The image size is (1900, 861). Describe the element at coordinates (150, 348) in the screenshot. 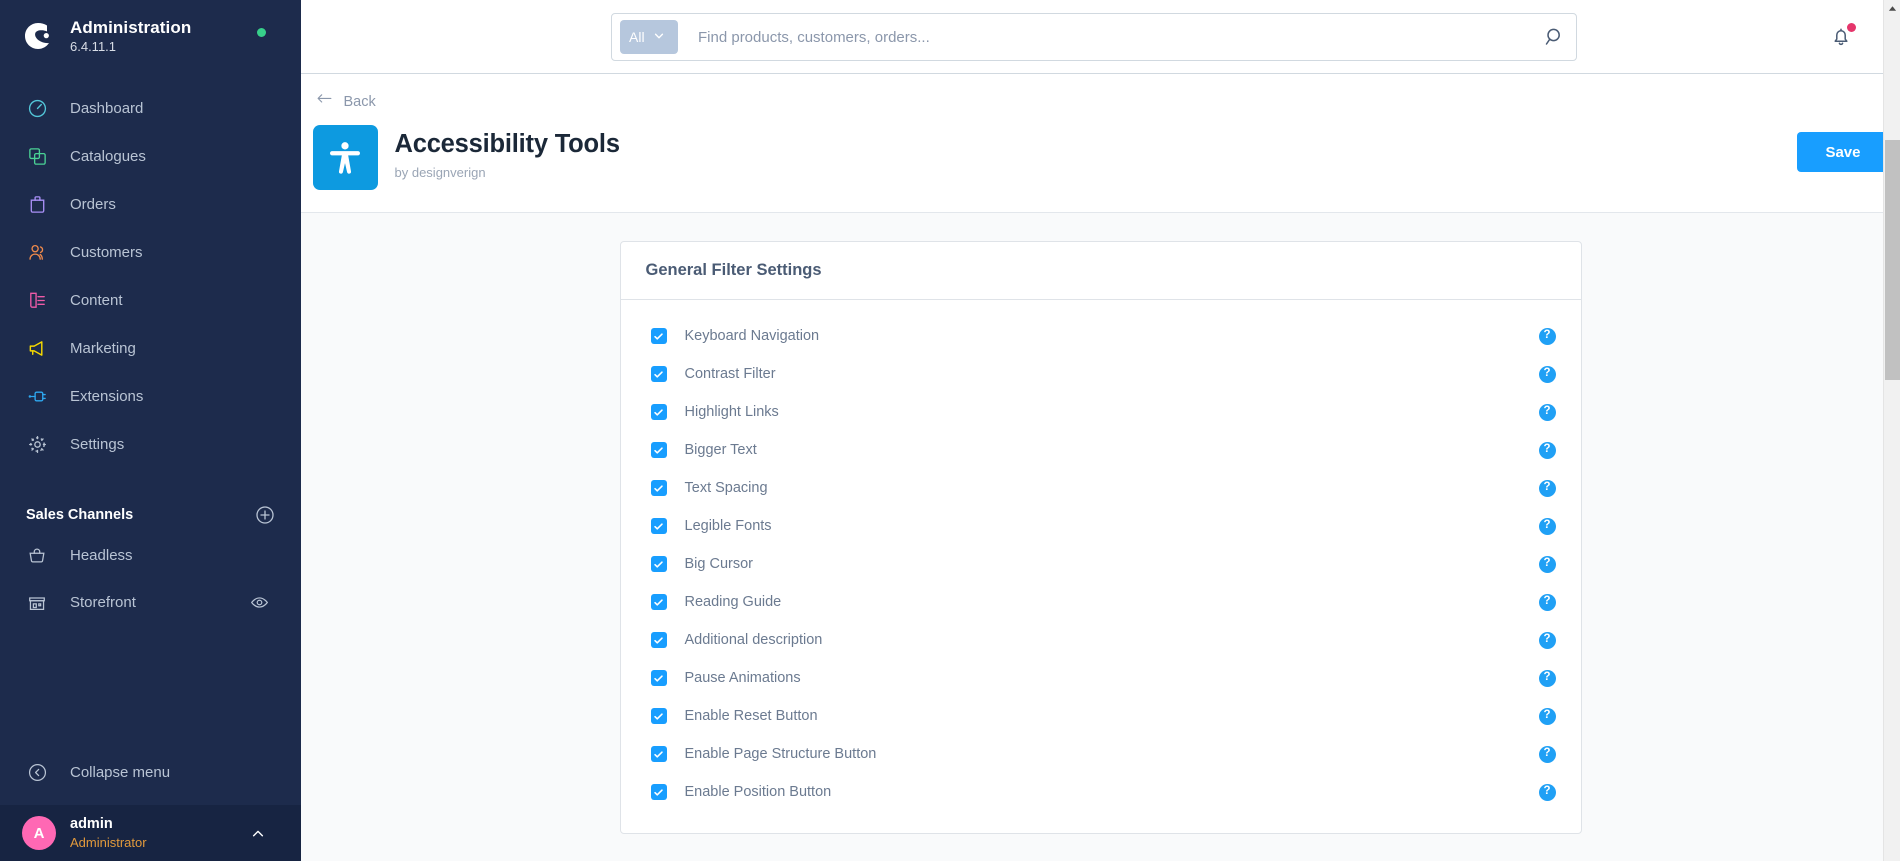

I see `sidebar-item-marketing: Marketing` at that location.